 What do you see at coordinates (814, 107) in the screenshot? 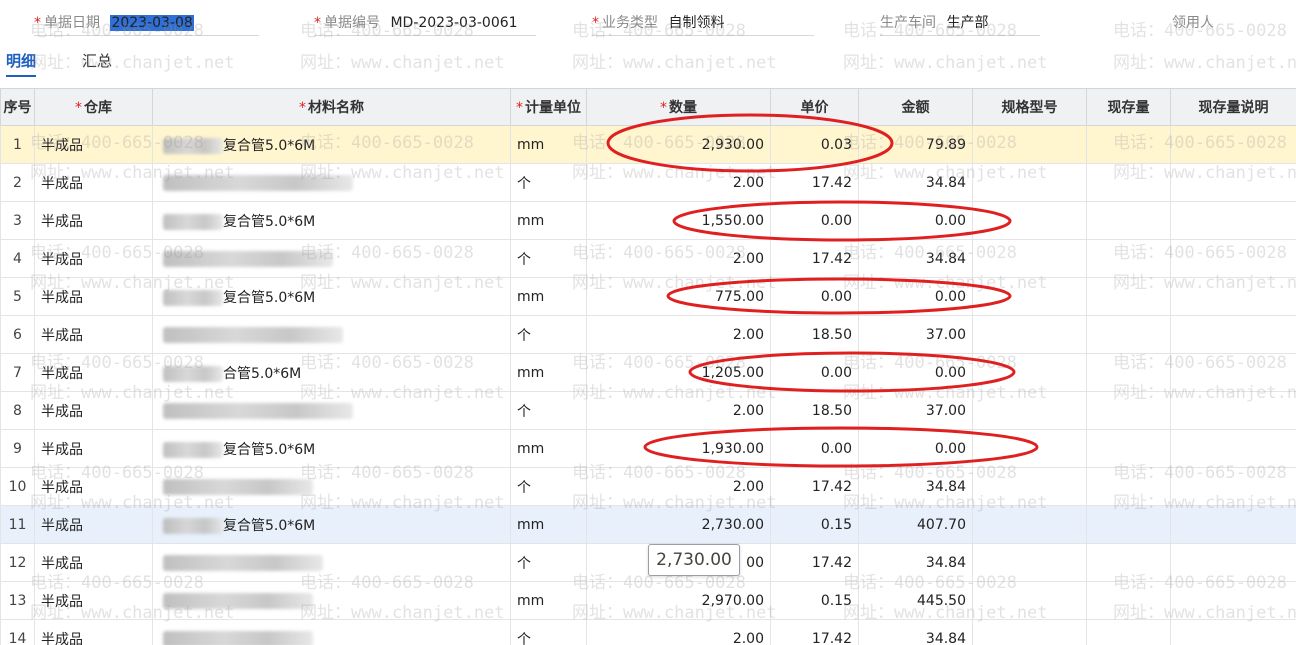
I see `col-header-price: 单价` at bounding box center [814, 107].